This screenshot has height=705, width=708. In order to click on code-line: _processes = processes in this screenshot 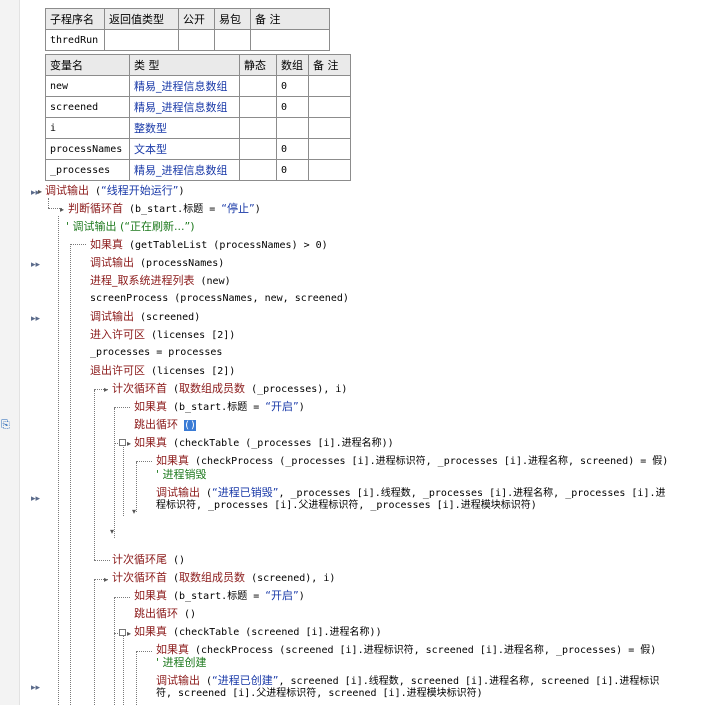, I will do `click(156, 353)`.